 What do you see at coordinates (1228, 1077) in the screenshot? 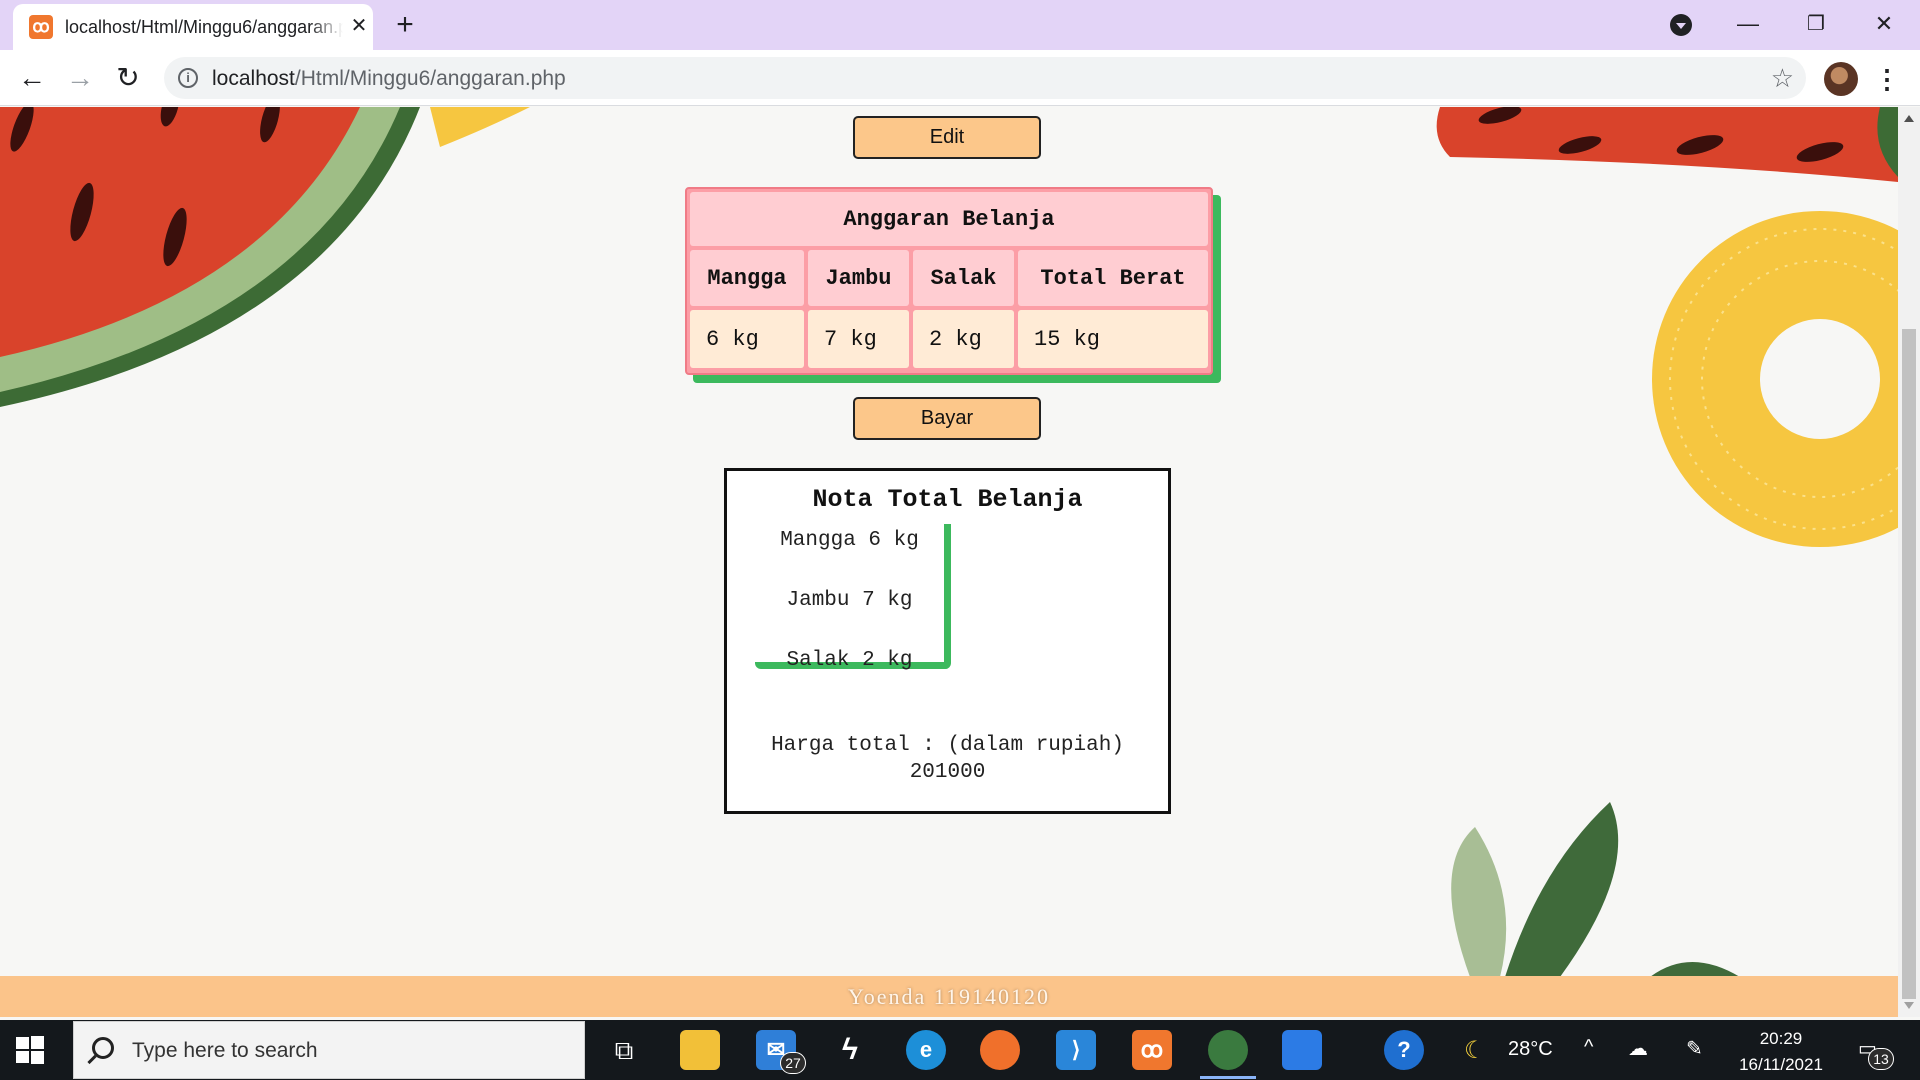
I see `active-app-indicator` at bounding box center [1228, 1077].